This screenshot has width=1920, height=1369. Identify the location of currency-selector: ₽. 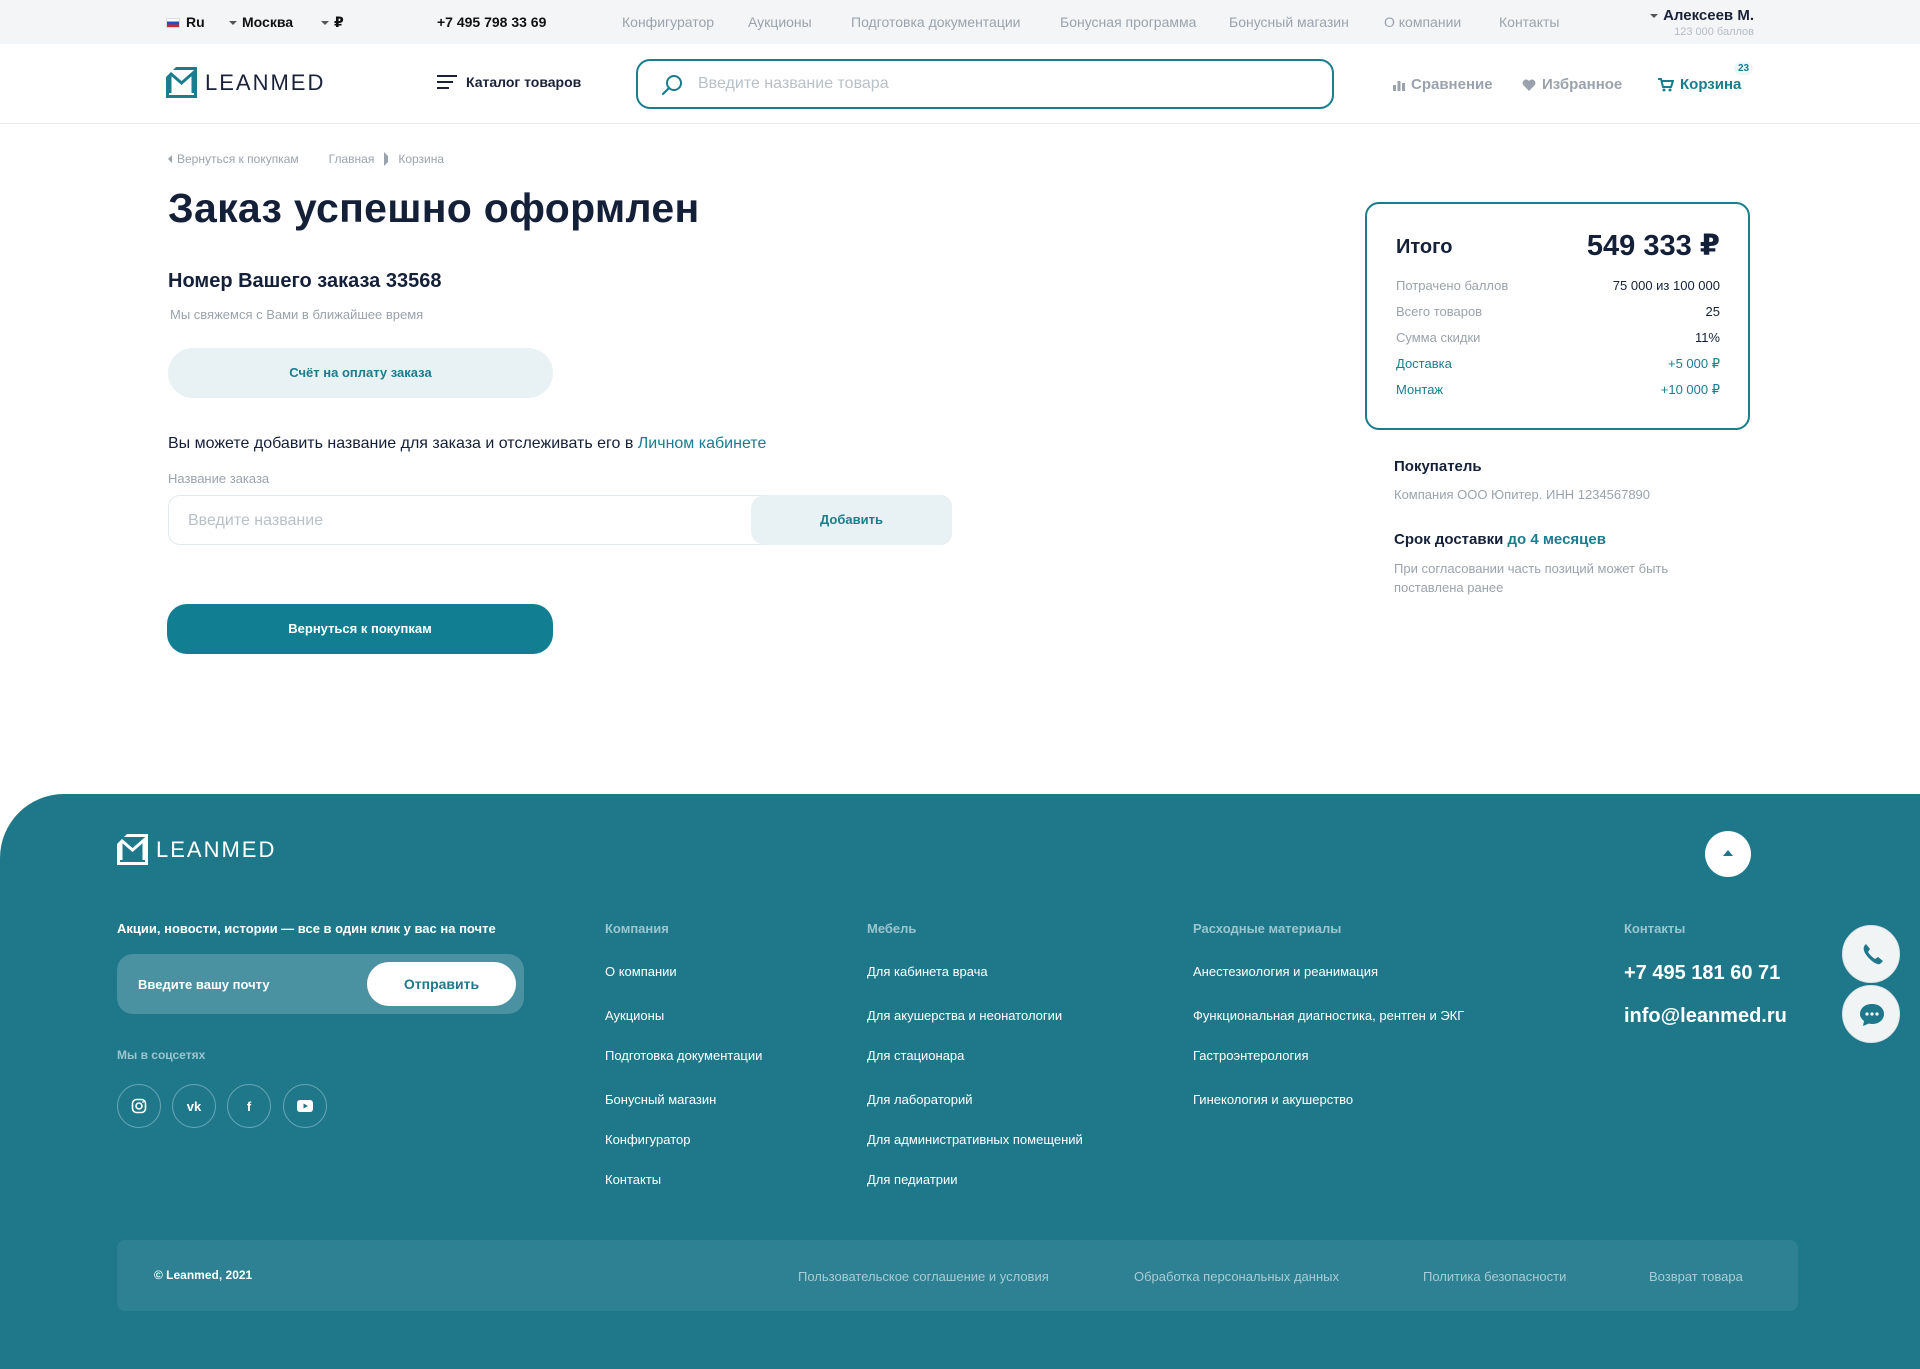
(332, 22).